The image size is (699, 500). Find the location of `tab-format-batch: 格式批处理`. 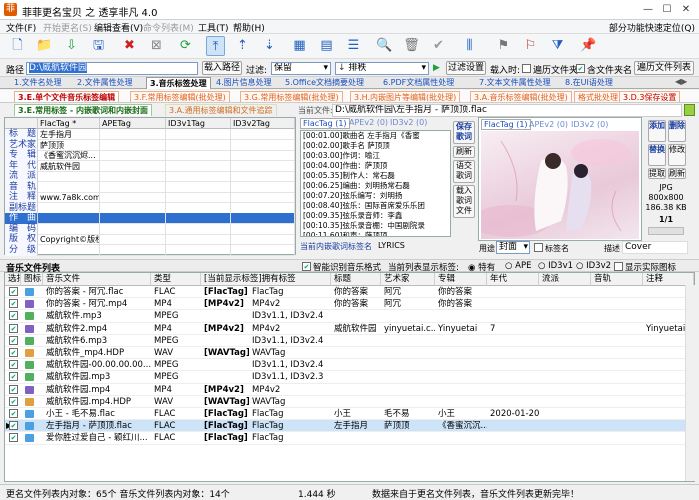

tab-format-batch: 格式批处理 is located at coordinates (598, 96).